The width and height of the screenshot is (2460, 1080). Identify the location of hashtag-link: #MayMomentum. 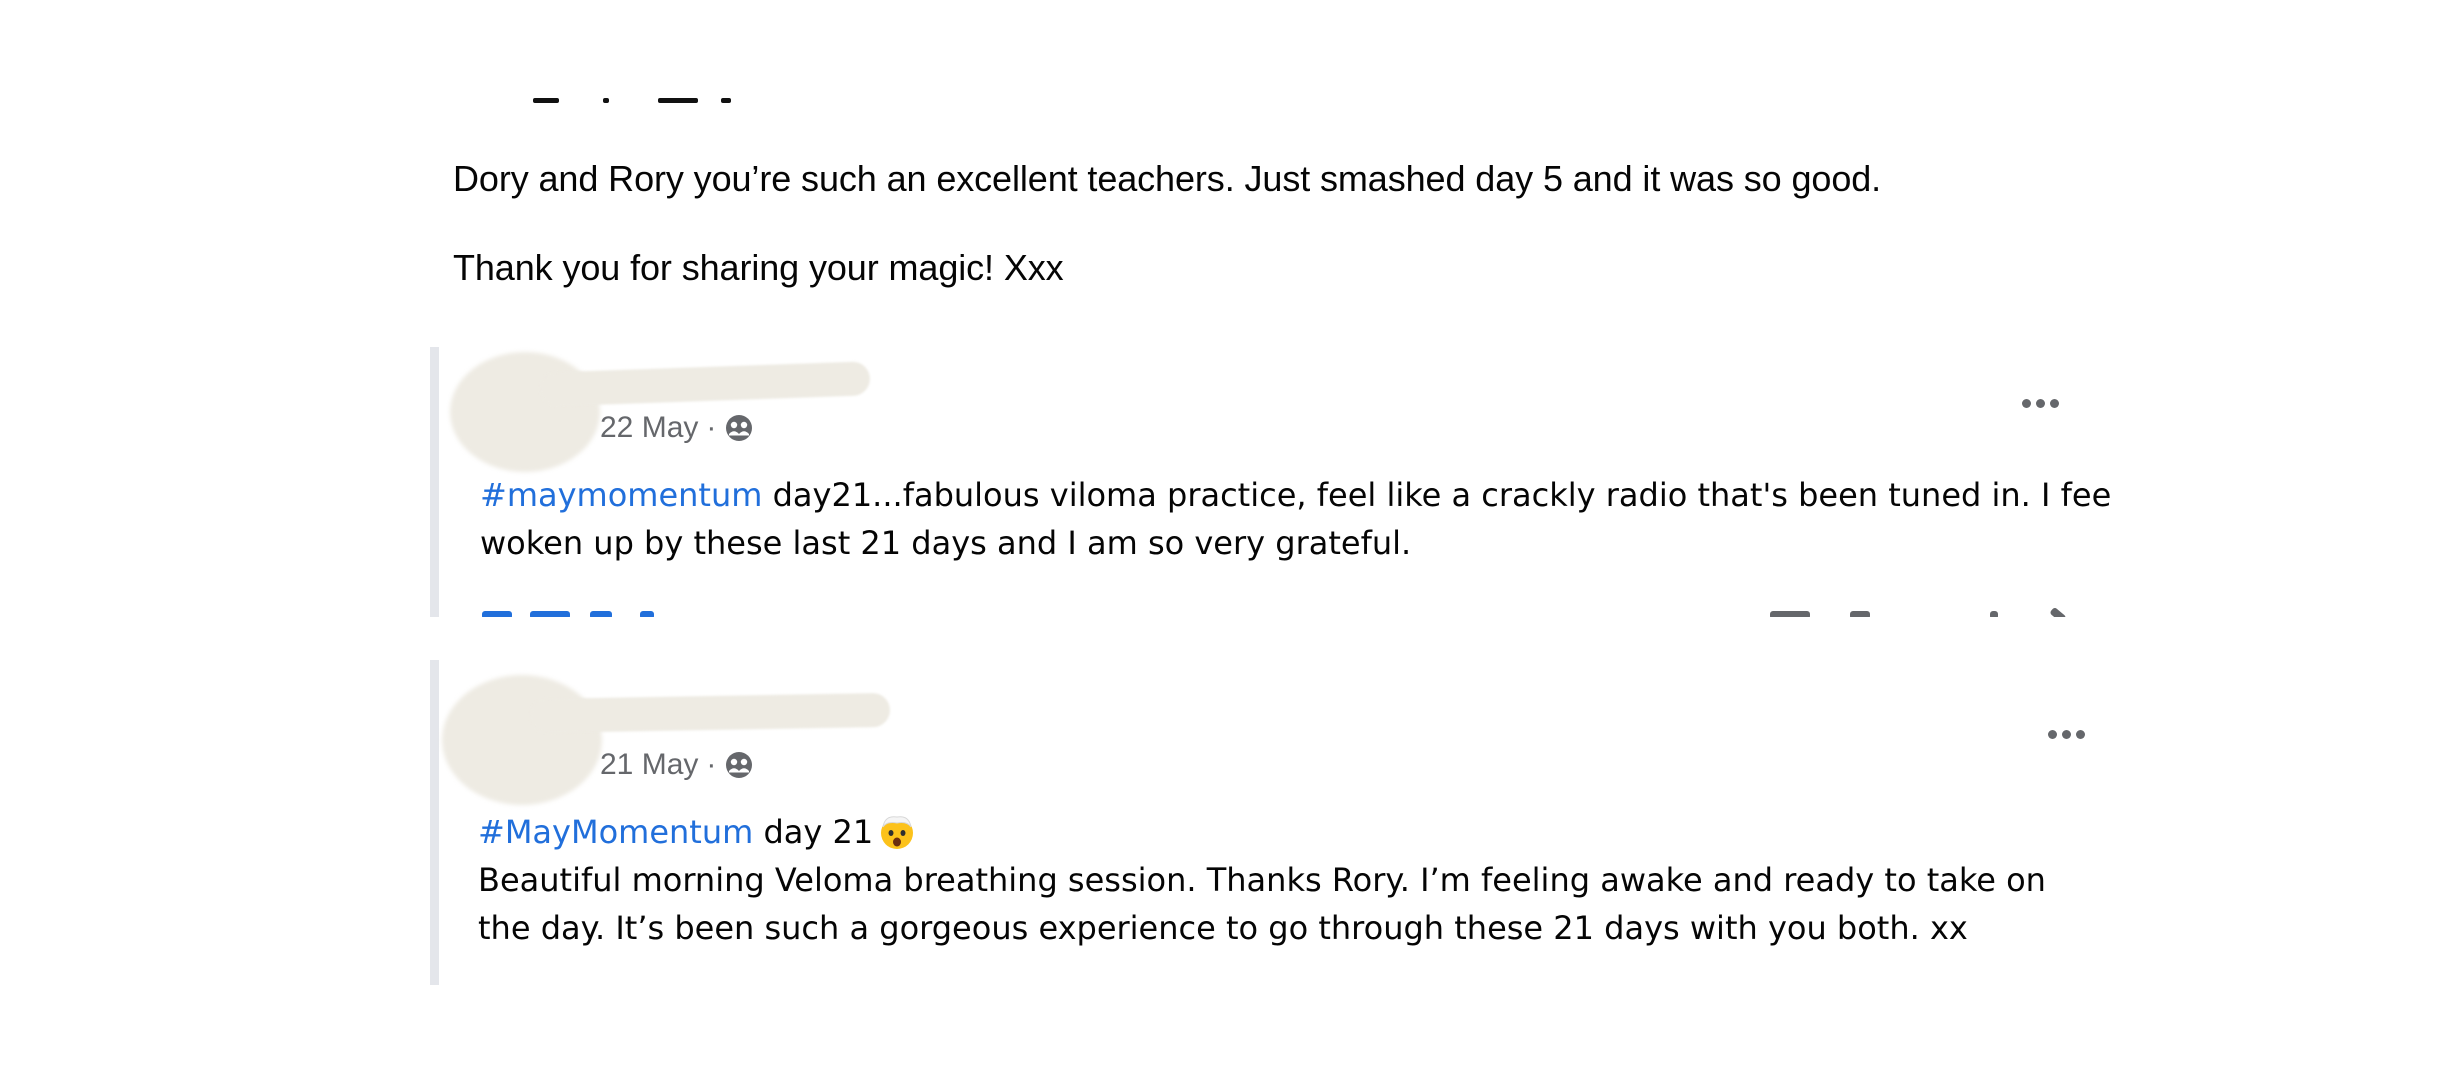
(615, 832).